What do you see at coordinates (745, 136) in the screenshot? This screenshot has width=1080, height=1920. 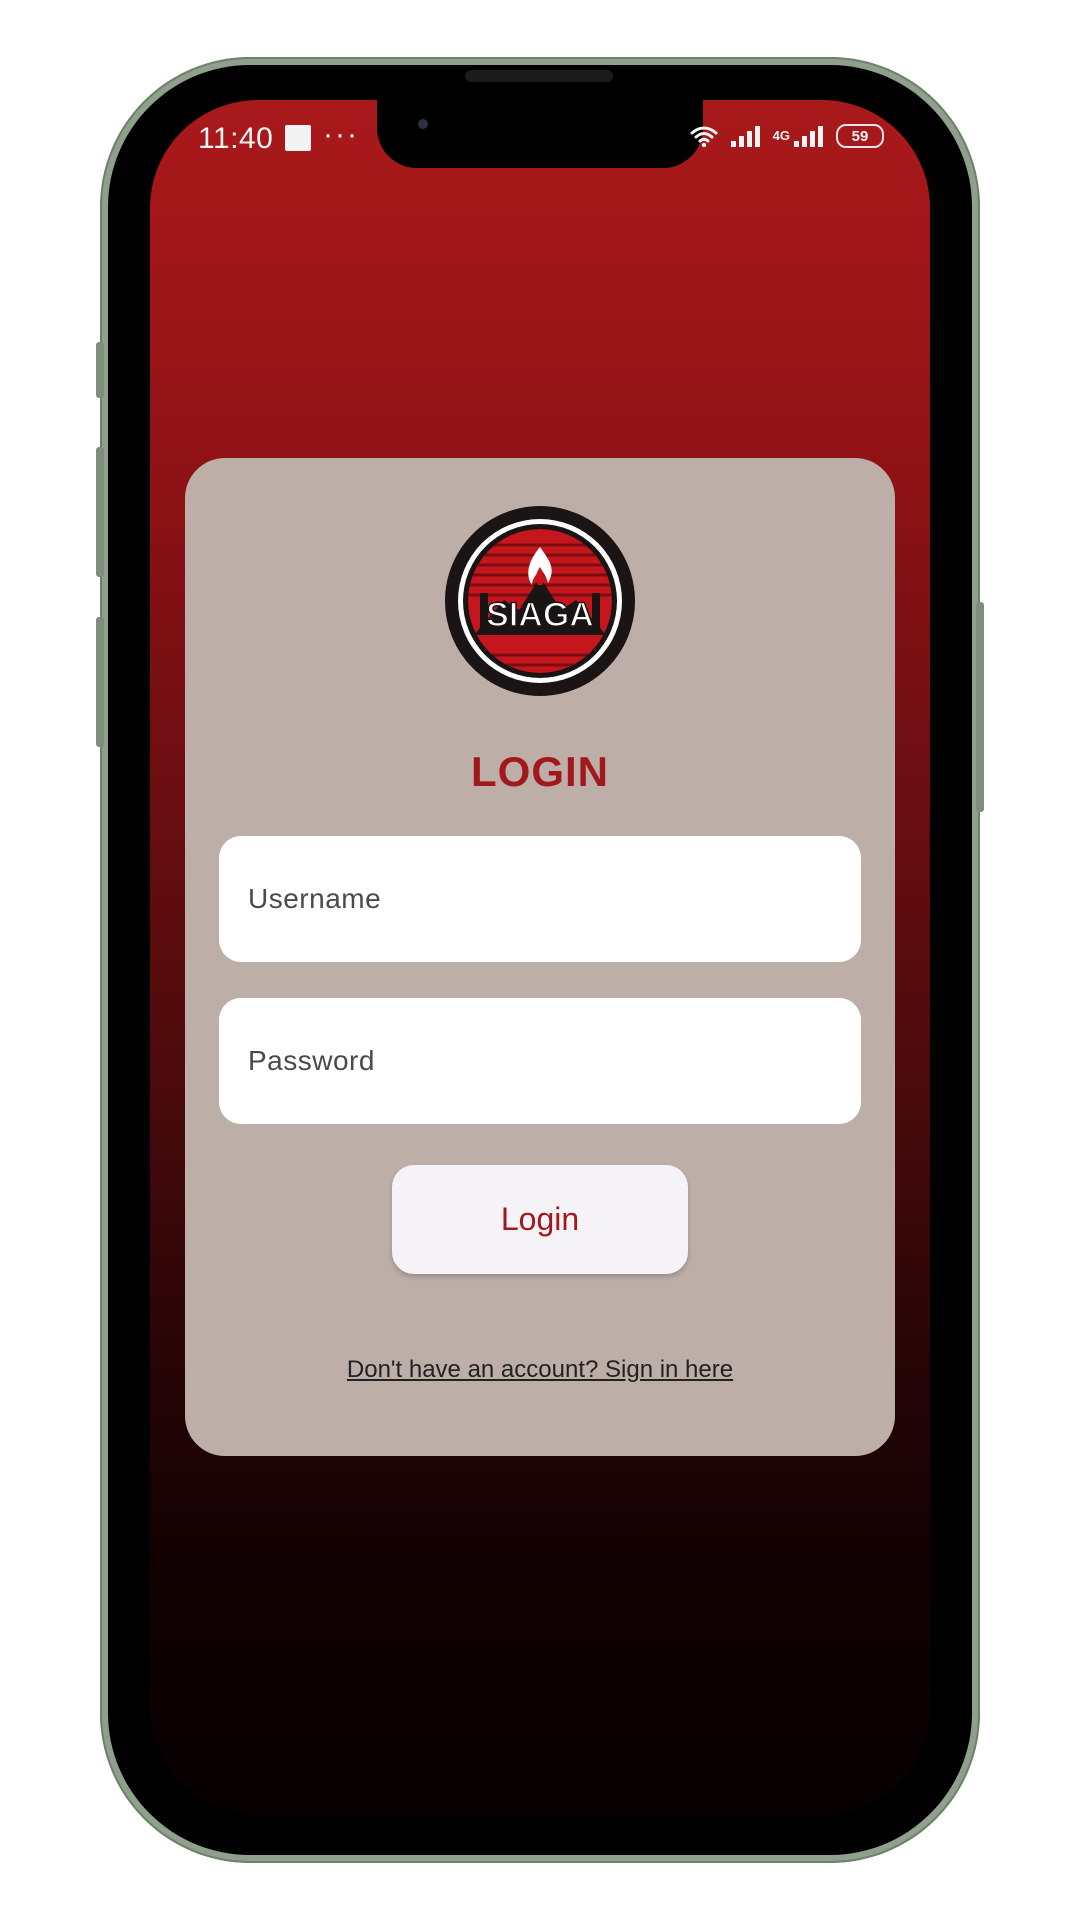 I see `signal-icon` at bounding box center [745, 136].